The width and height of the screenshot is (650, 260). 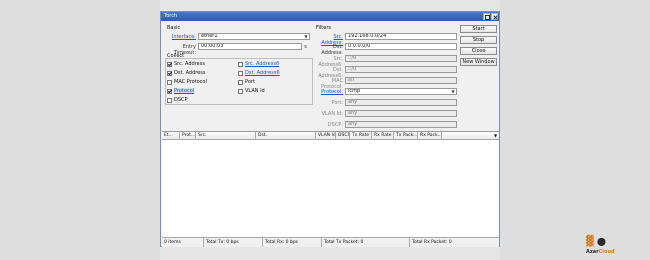 I want to click on status-total-rx: Total Rx: 0 bps, so click(x=292, y=242).